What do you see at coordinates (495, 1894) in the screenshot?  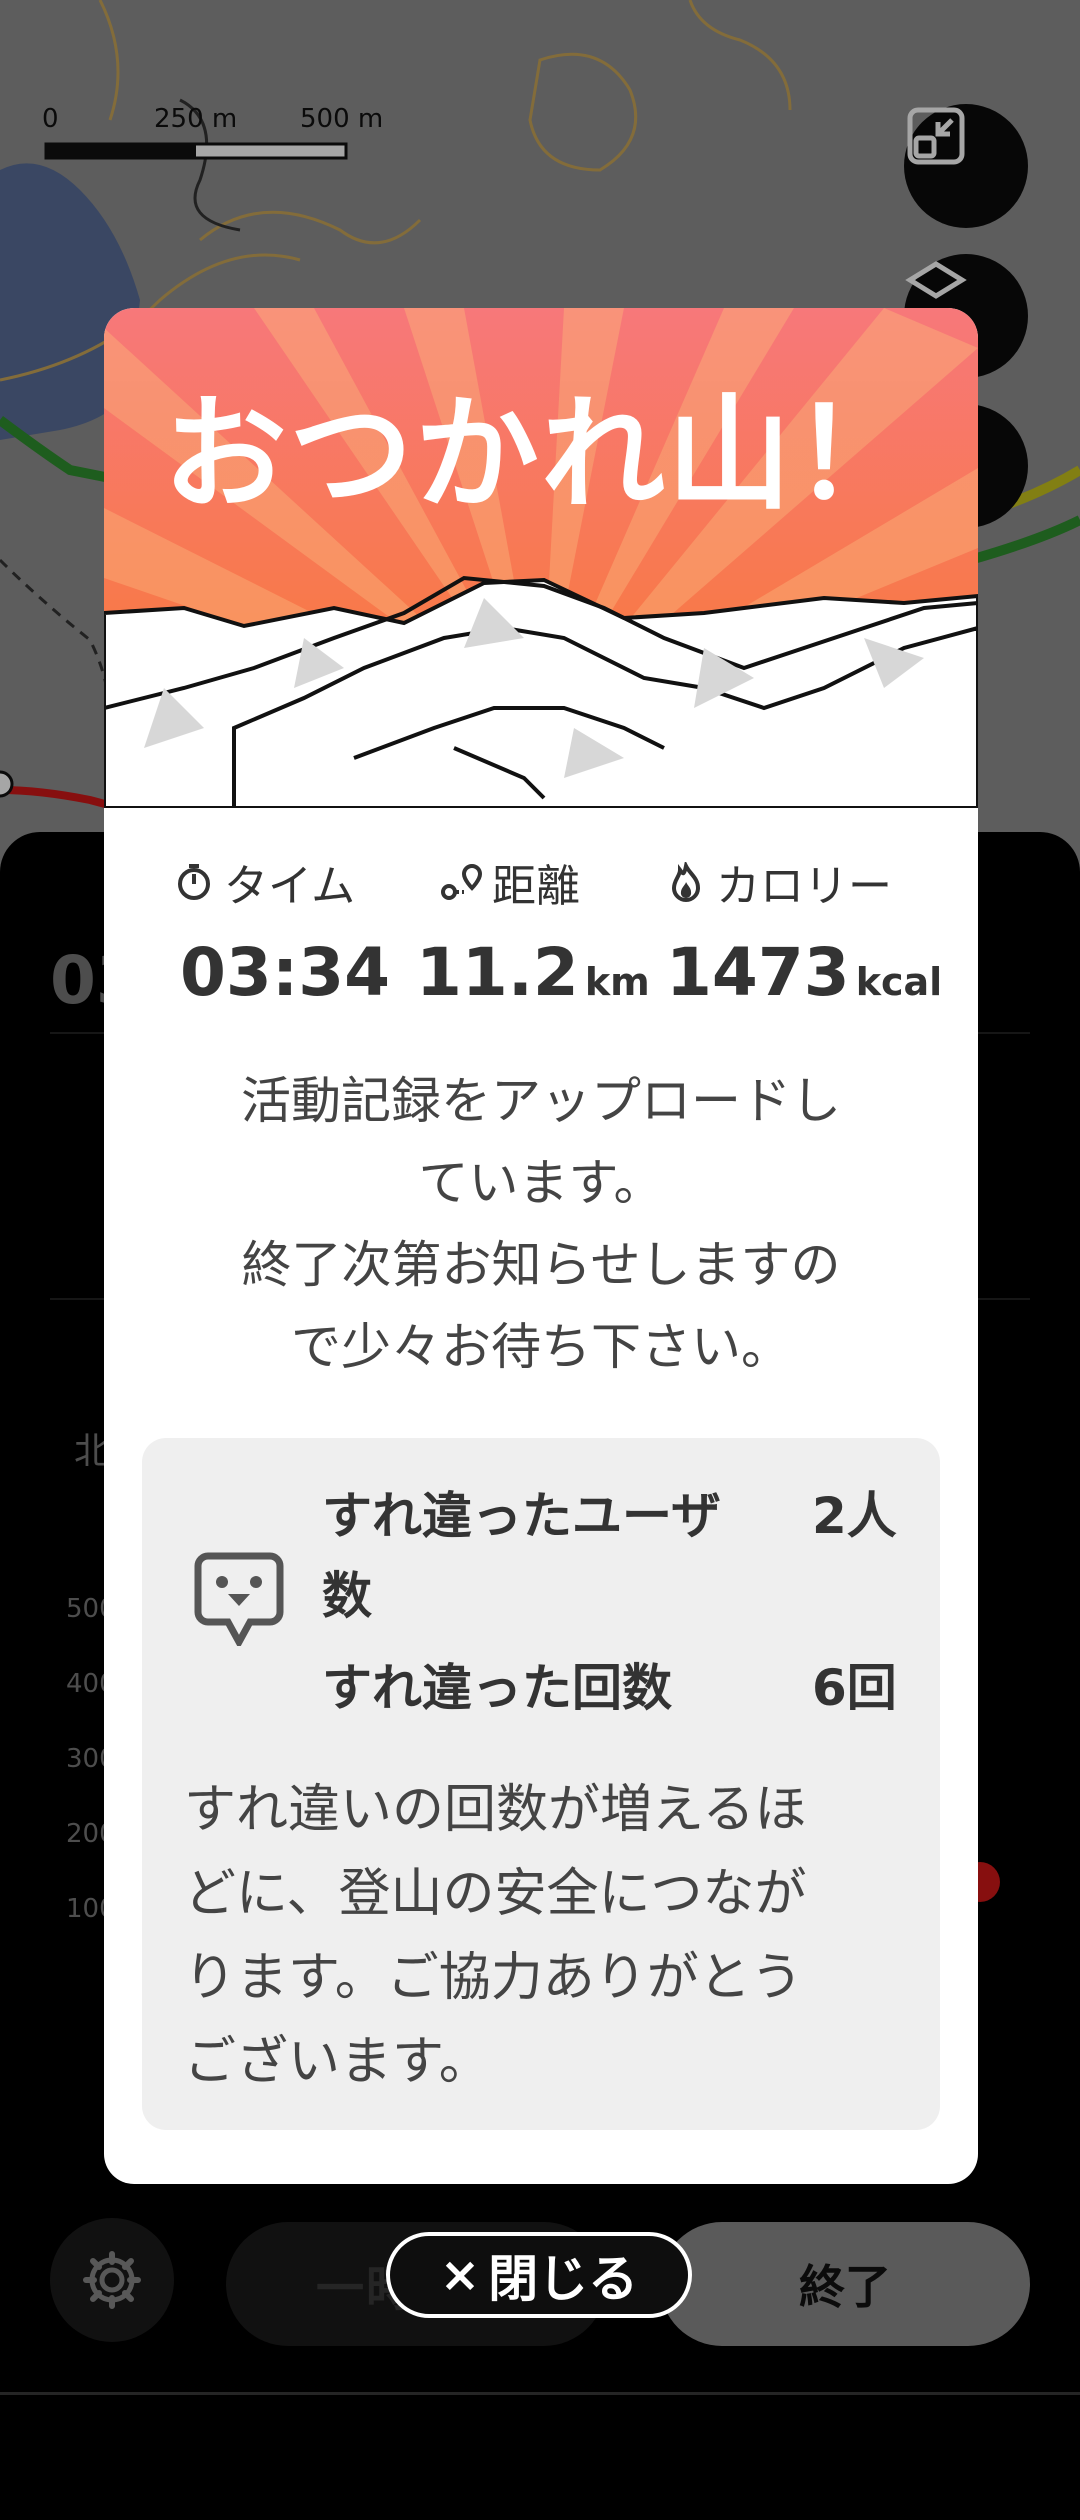 I see `explanation-line: どに、登山の安全につなが` at bounding box center [495, 1894].